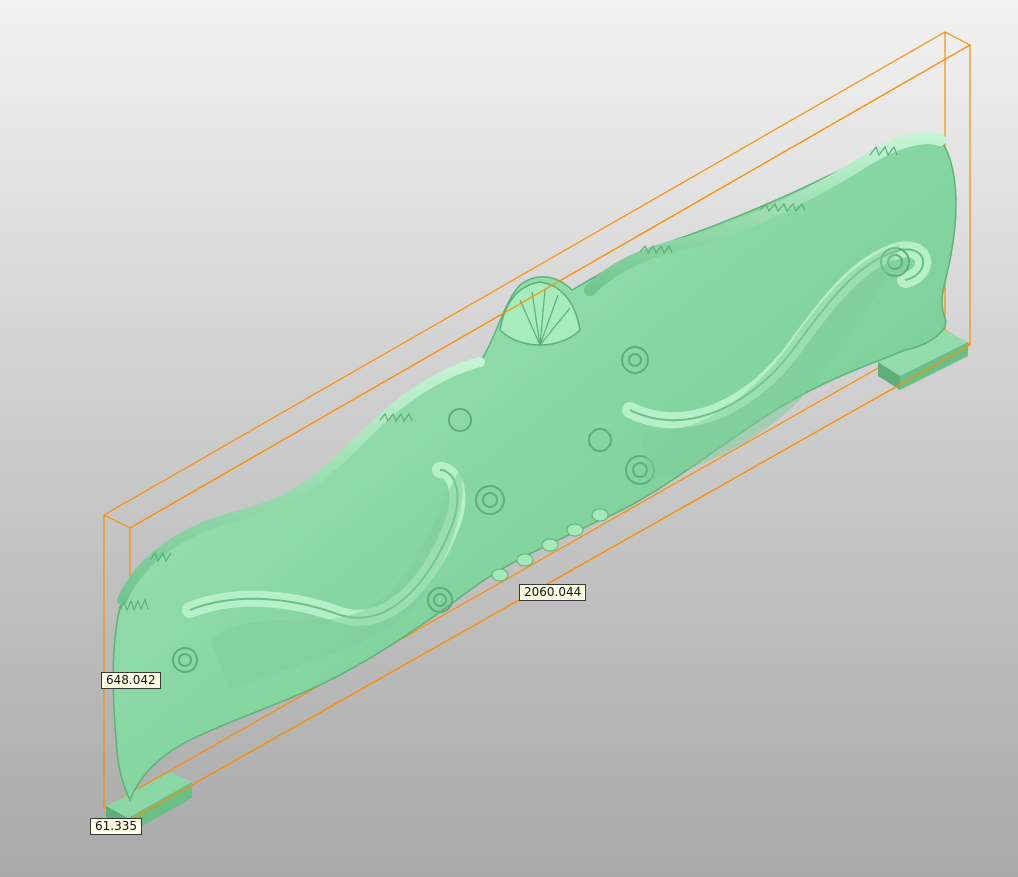  I want to click on dimension-depth-label: 61.335, so click(116, 826).